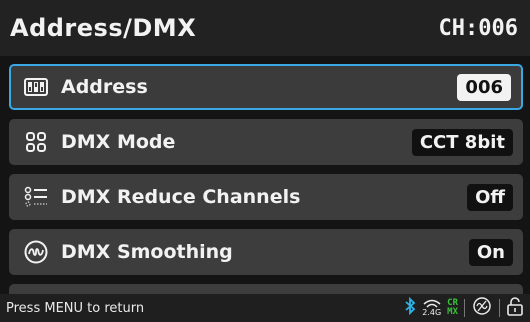  What do you see at coordinates (432, 312) in the screenshot?
I see `wifi-band-label: 2.4G` at bounding box center [432, 312].